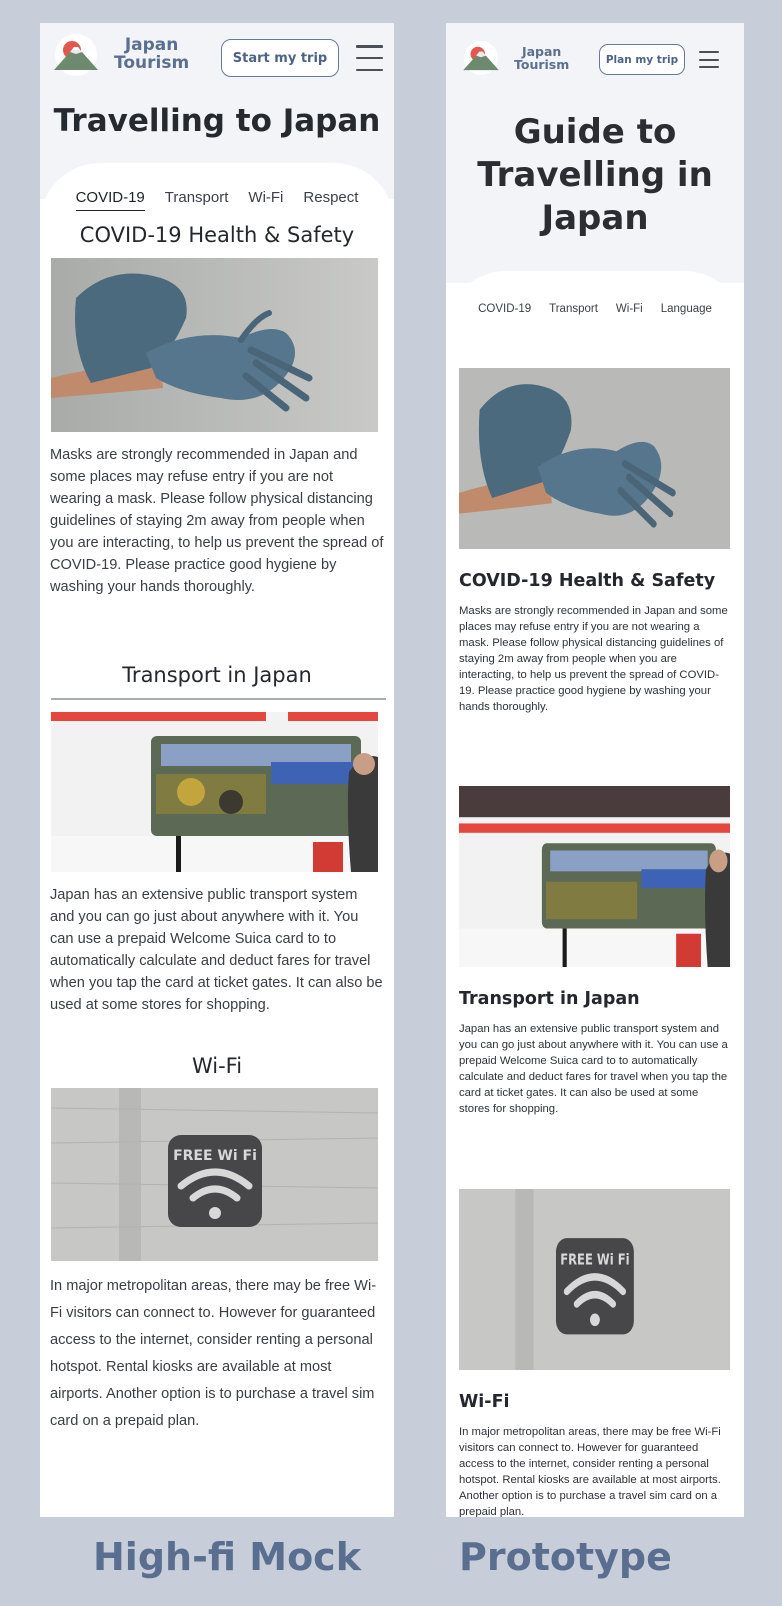 The height and width of the screenshot is (1606, 782). Describe the element at coordinates (218, 699) in the screenshot. I see `divider` at that location.